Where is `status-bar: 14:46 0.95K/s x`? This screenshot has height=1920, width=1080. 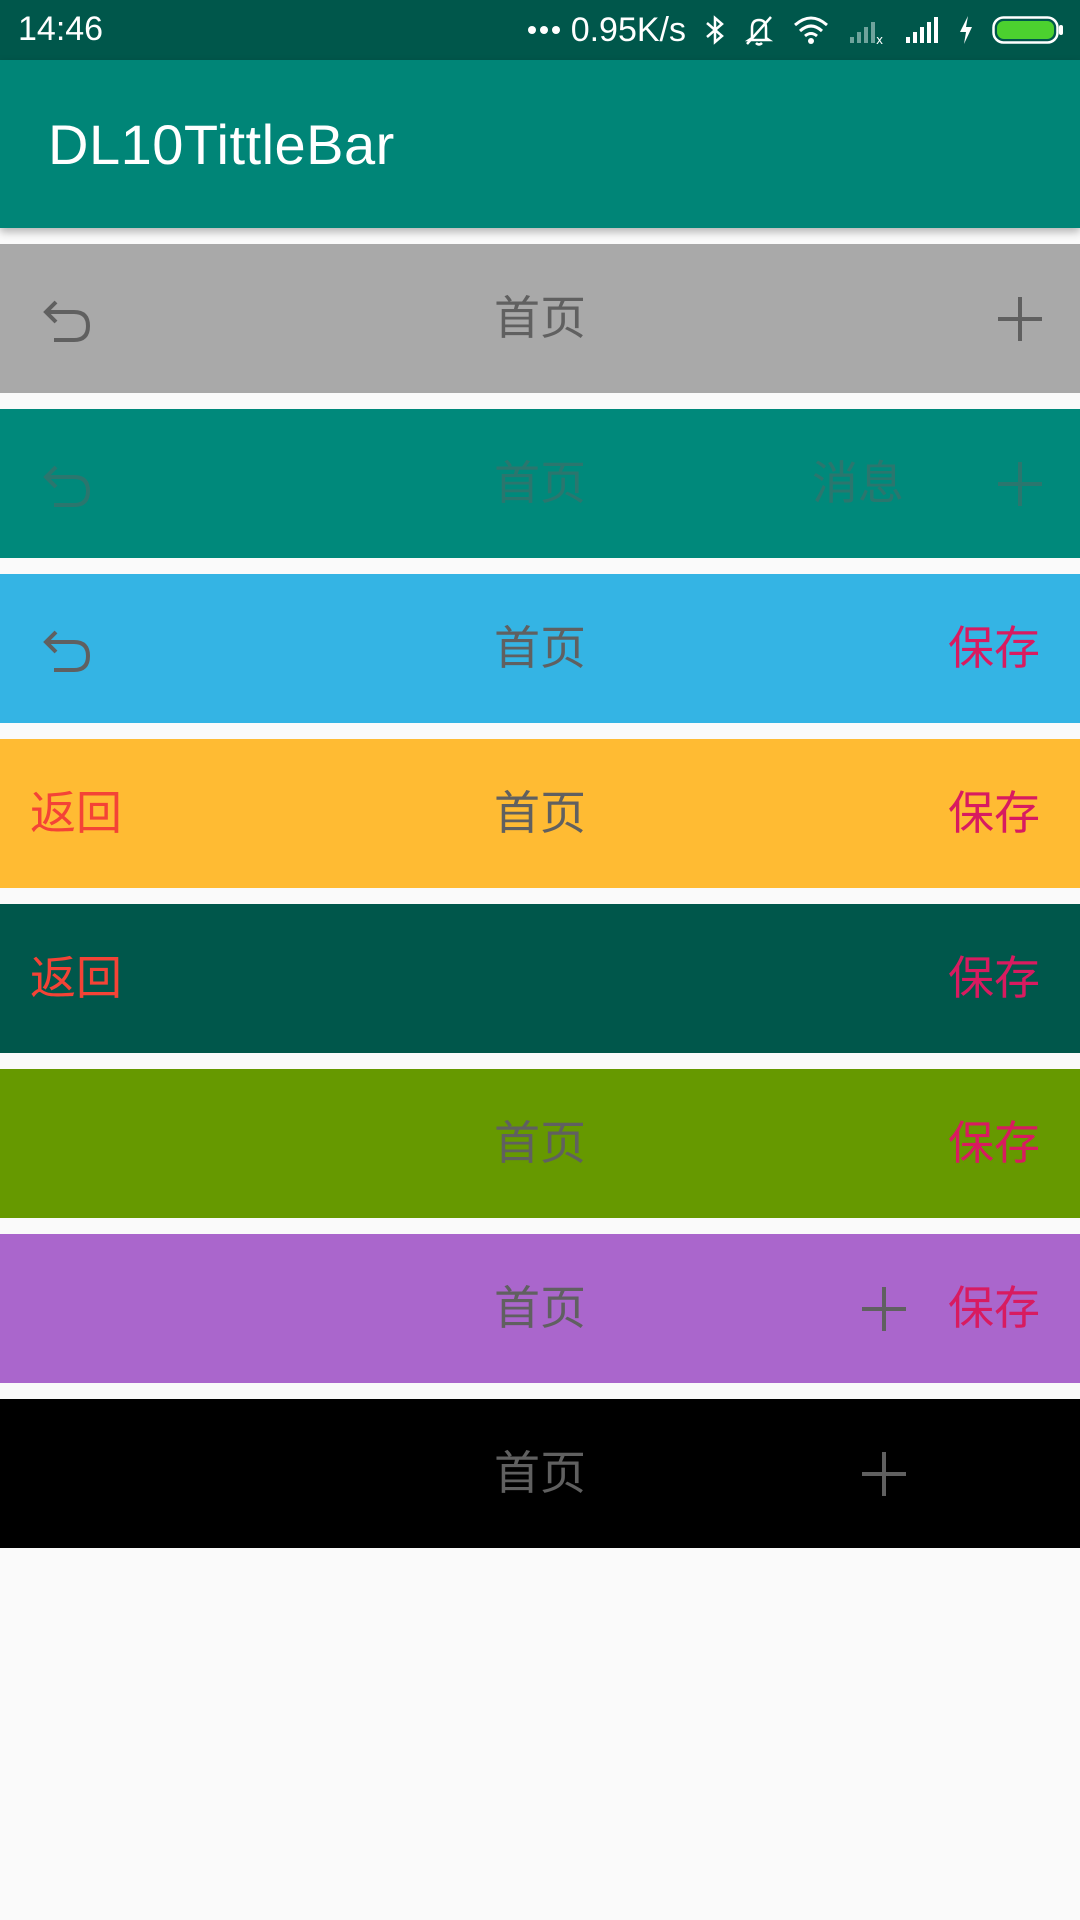
status-bar: 14:46 0.95K/s x is located at coordinates (540, 30).